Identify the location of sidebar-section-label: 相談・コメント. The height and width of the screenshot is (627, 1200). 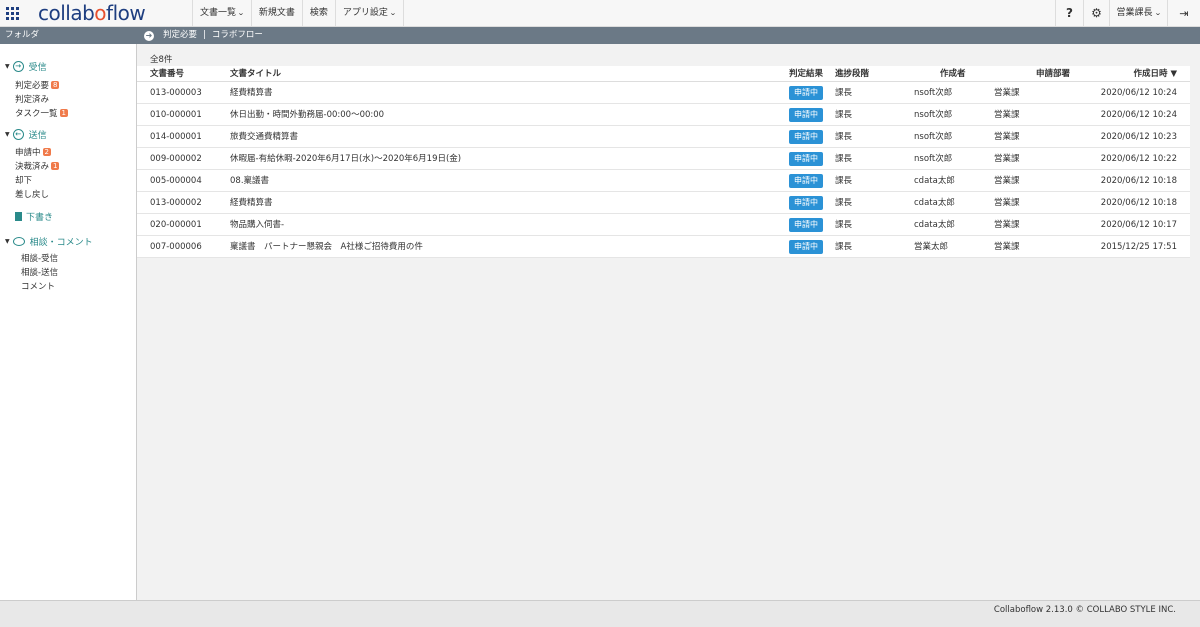
(61, 243).